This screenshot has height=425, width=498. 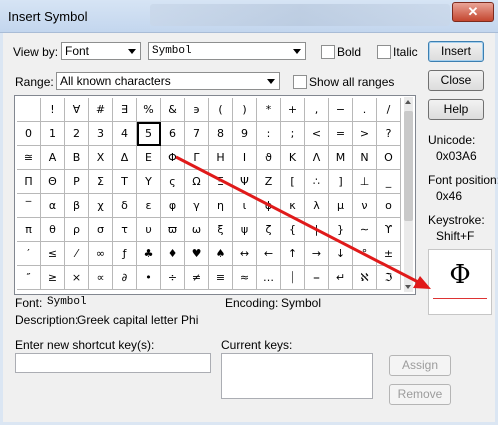 What do you see at coordinates (269, 182) in the screenshot?
I see `symbol-cell: Ζ` at bounding box center [269, 182].